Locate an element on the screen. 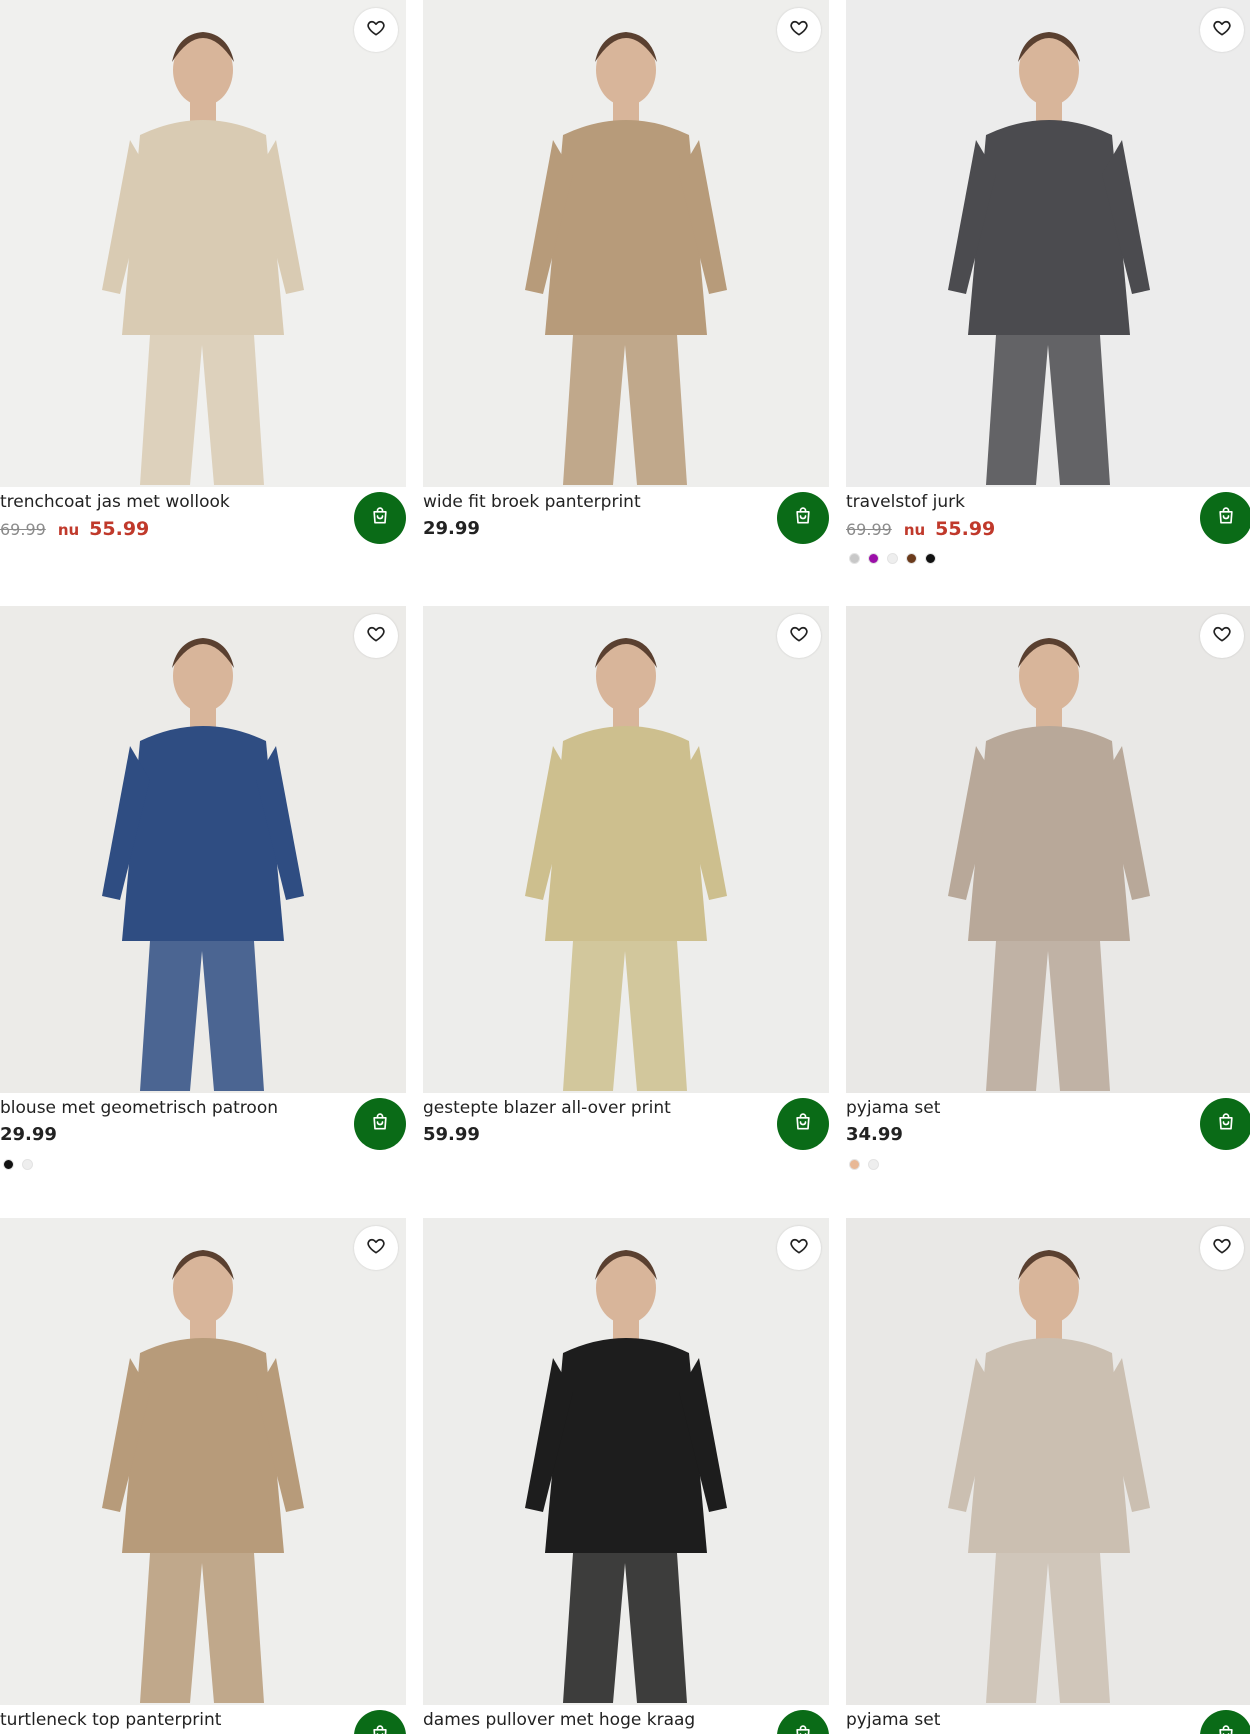  product-title: trenchcoat jas met wollook is located at coordinates (170, 502).